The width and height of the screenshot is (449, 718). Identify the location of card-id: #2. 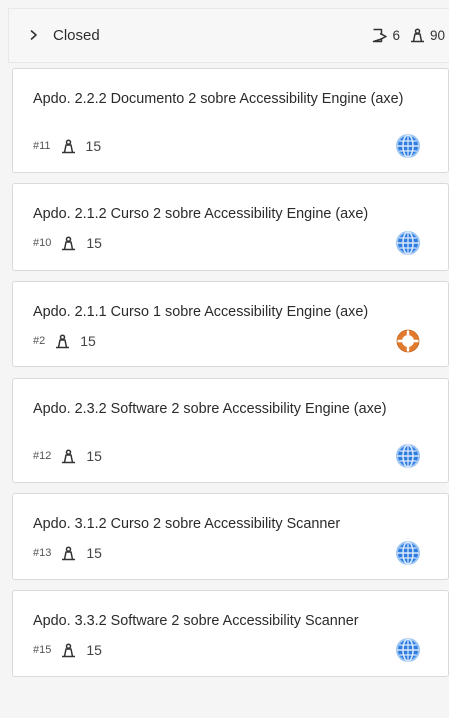
(39, 341).